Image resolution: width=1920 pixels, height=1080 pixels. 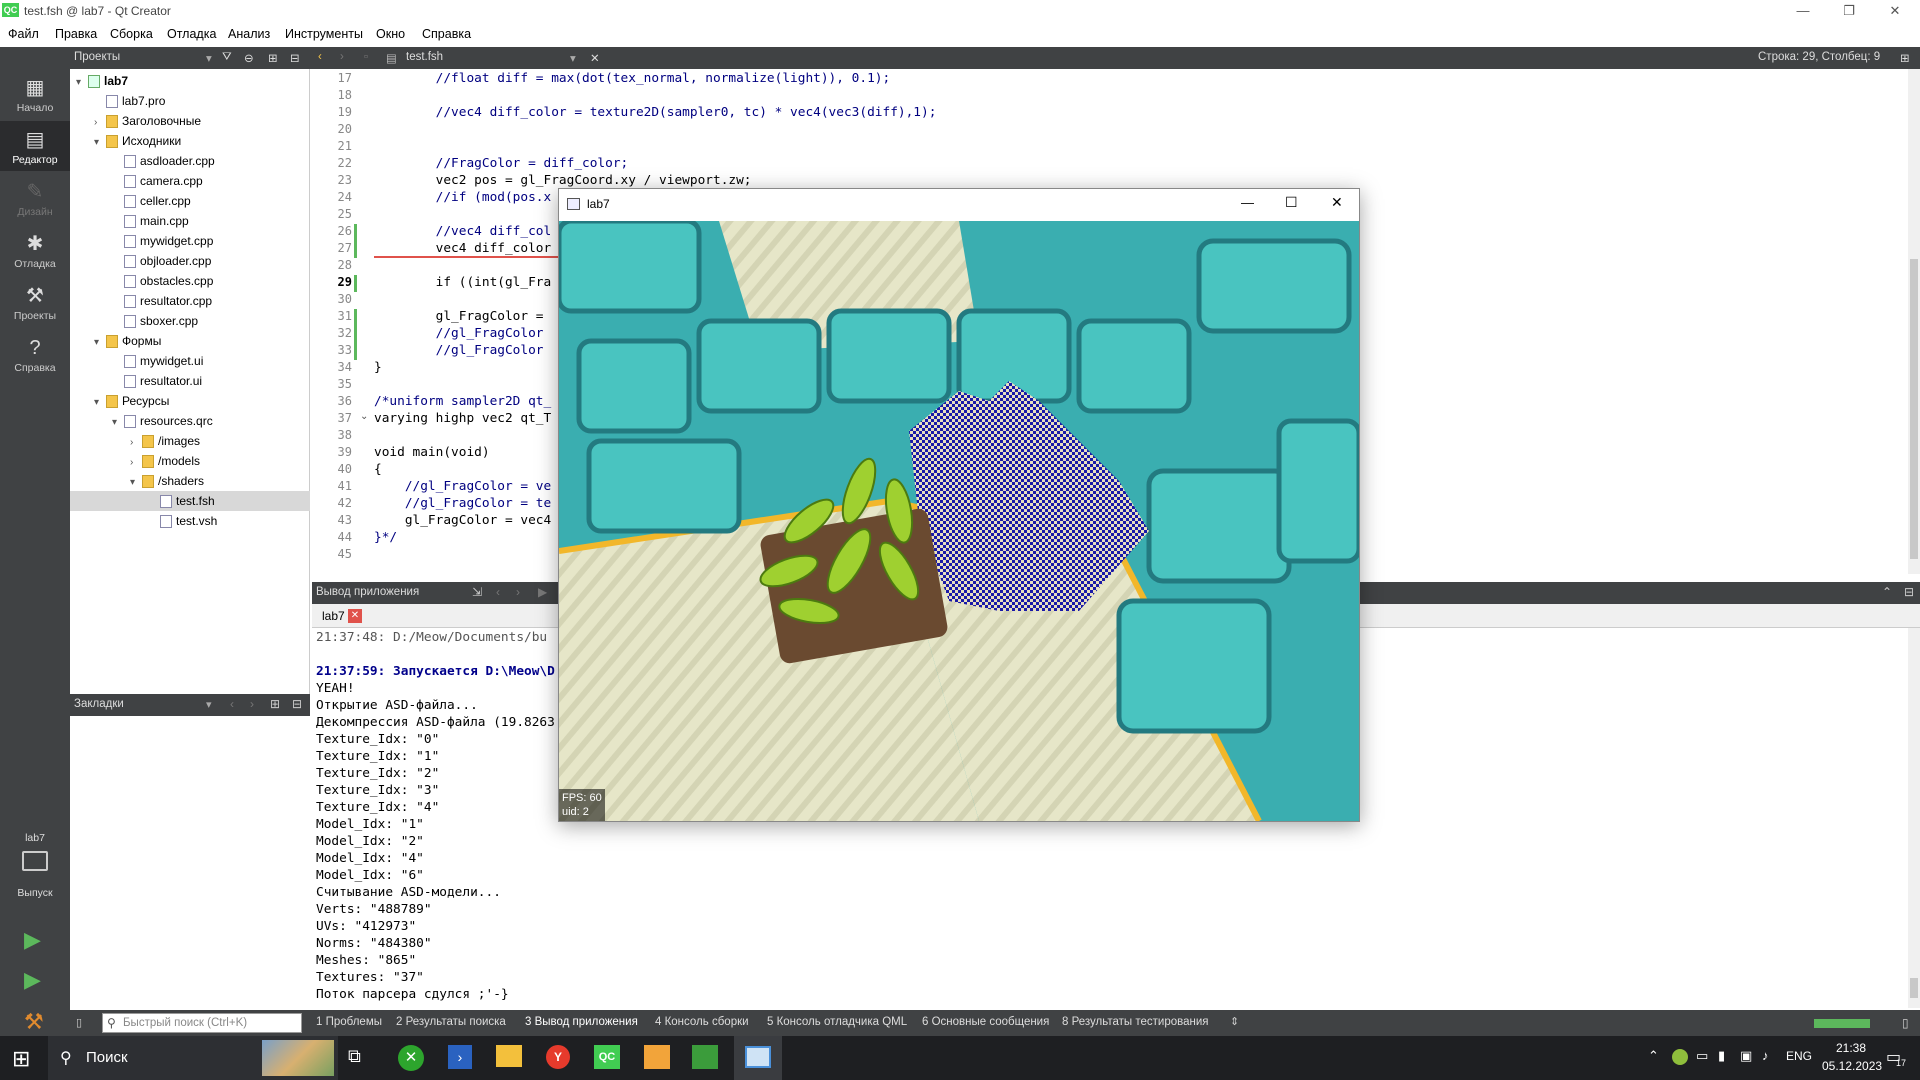 I want to click on filter-icon: ⛛, so click(x=227, y=57).